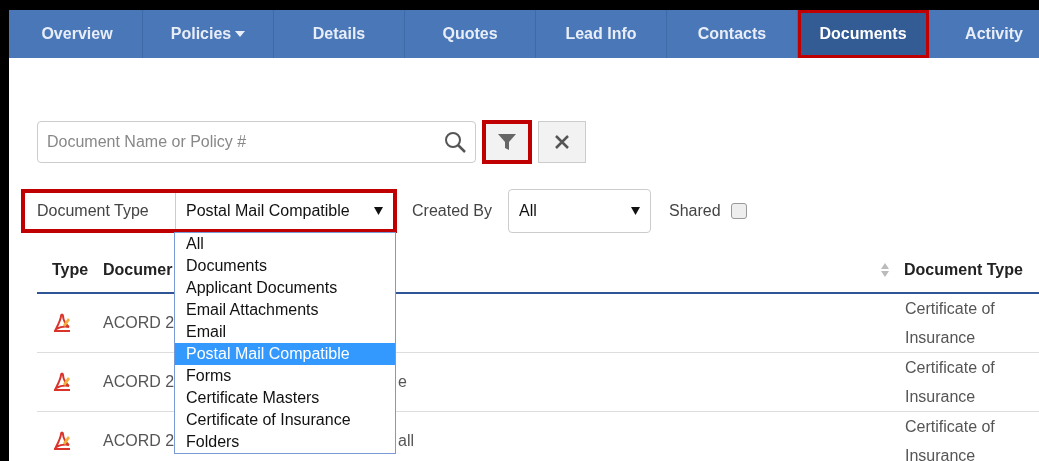 This screenshot has height=461, width=1039. What do you see at coordinates (285, 244) in the screenshot?
I see `dropdown-option: All` at bounding box center [285, 244].